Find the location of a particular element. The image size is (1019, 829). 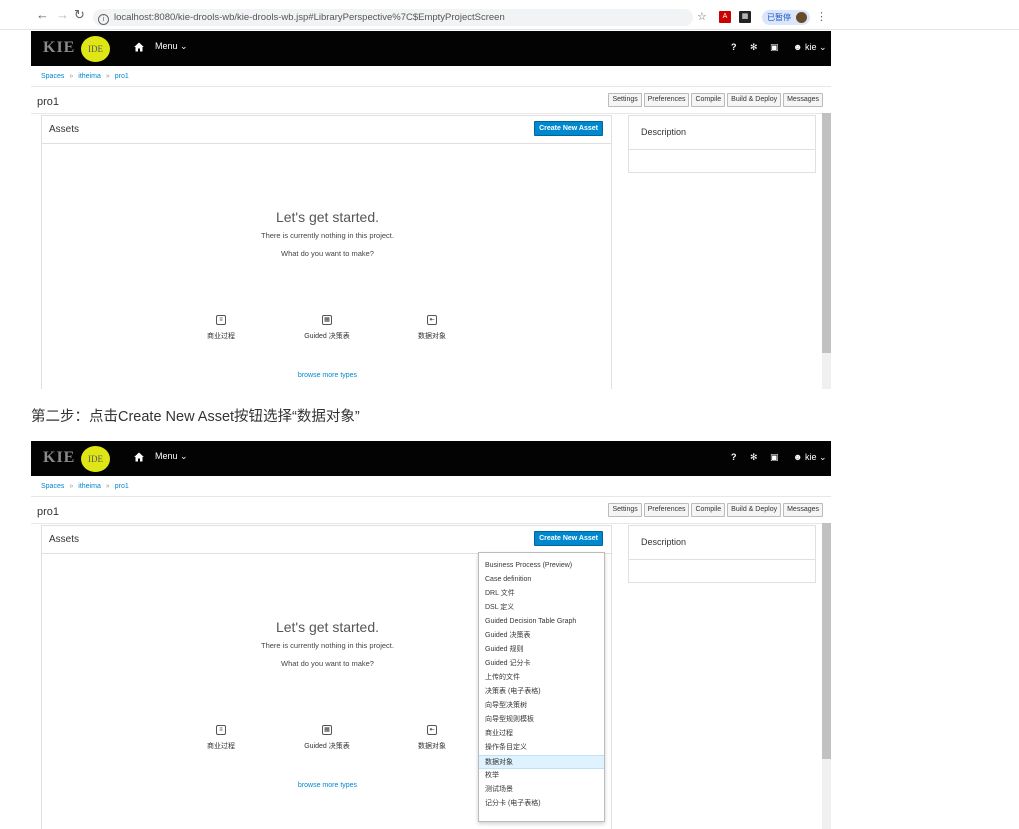

assets-title: Assets is located at coordinates (64, 539).